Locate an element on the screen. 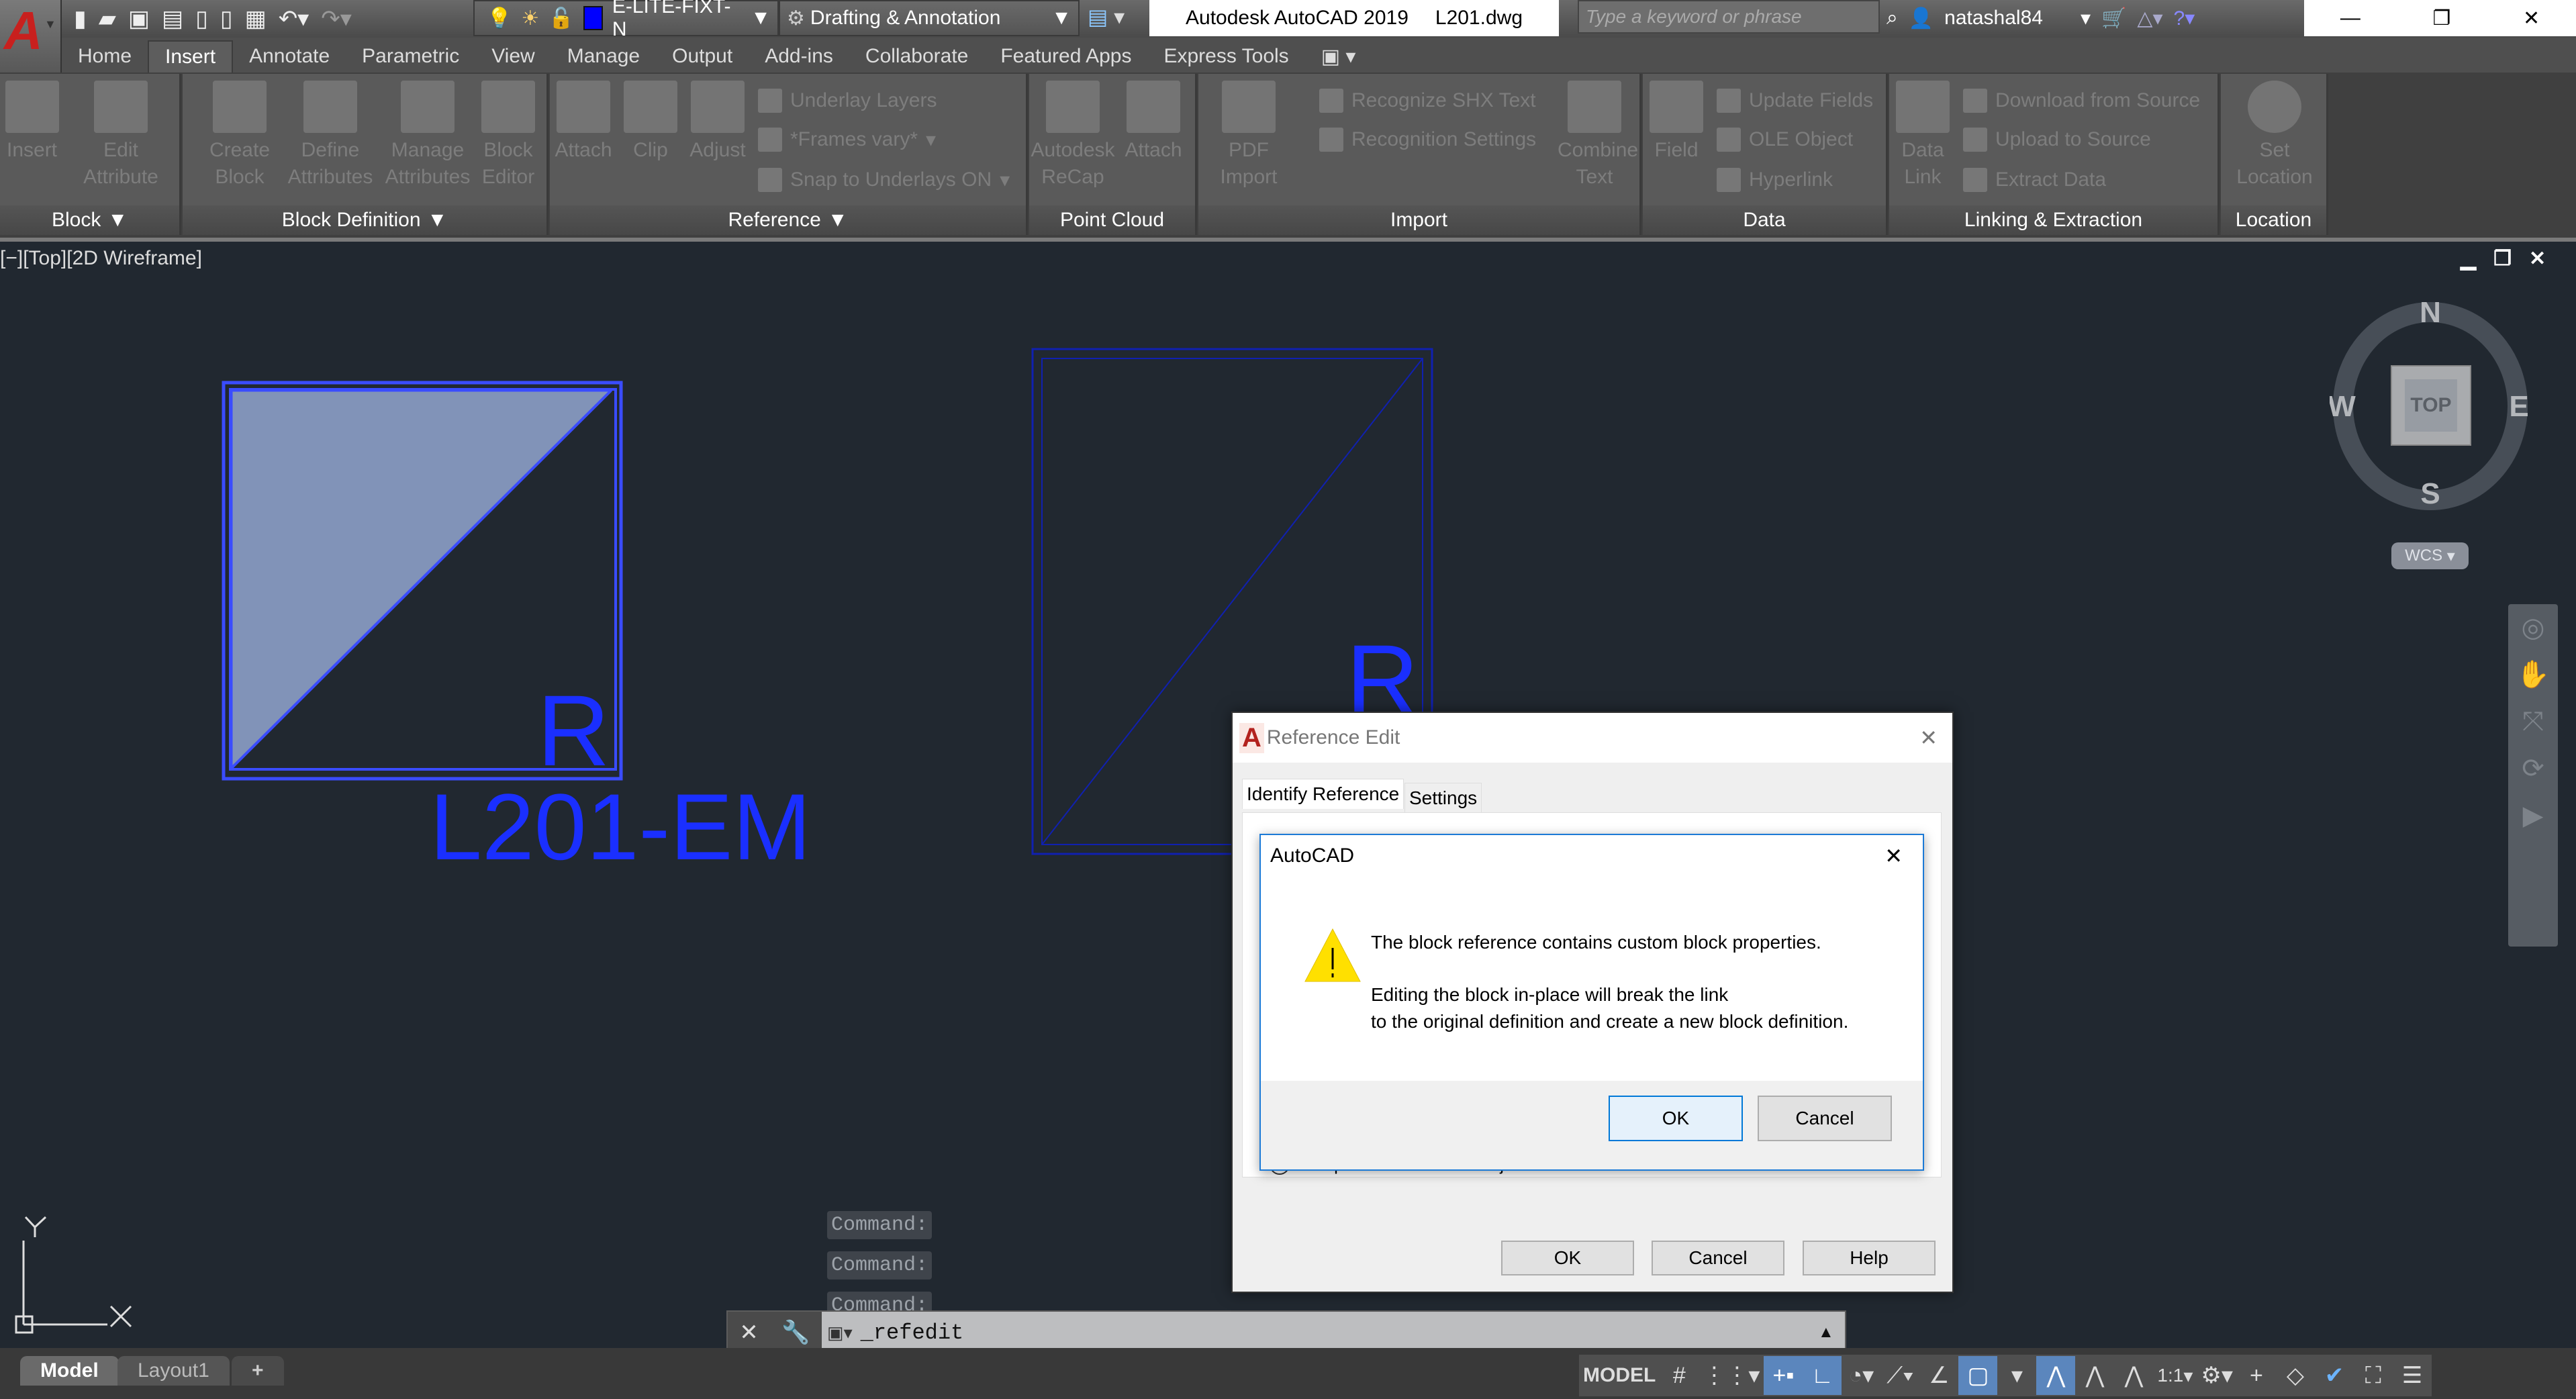 This screenshot has width=2576, height=1399. sun-icon: ☀ is located at coordinates (530, 19).